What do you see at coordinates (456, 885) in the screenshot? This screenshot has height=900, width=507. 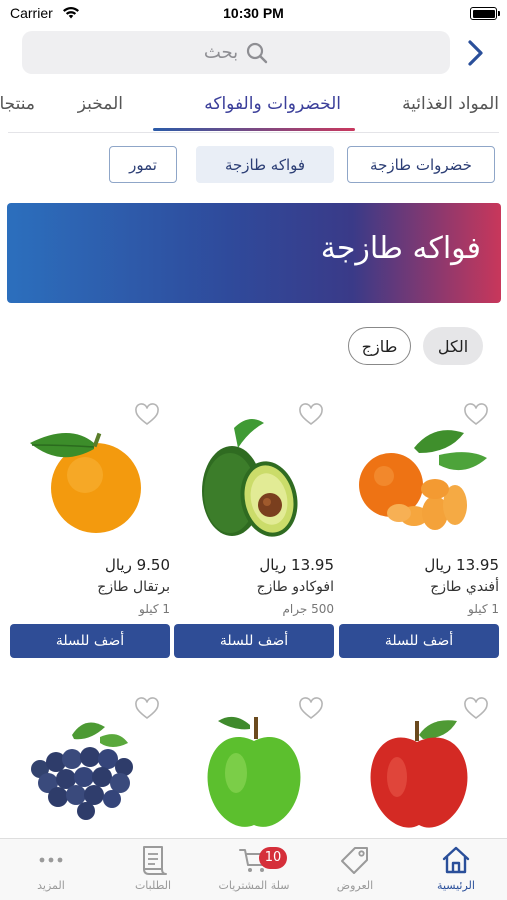 I see `nav-label: الرئيسية` at bounding box center [456, 885].